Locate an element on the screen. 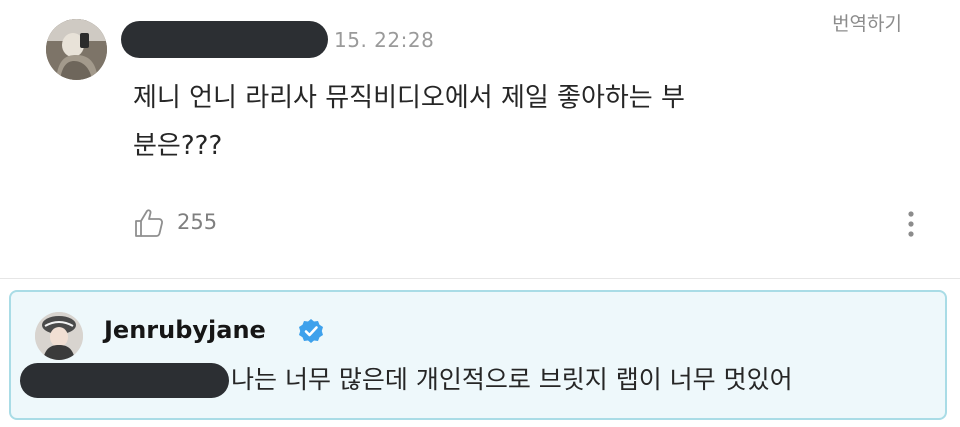  like-button is located at coordinates (149, 223).